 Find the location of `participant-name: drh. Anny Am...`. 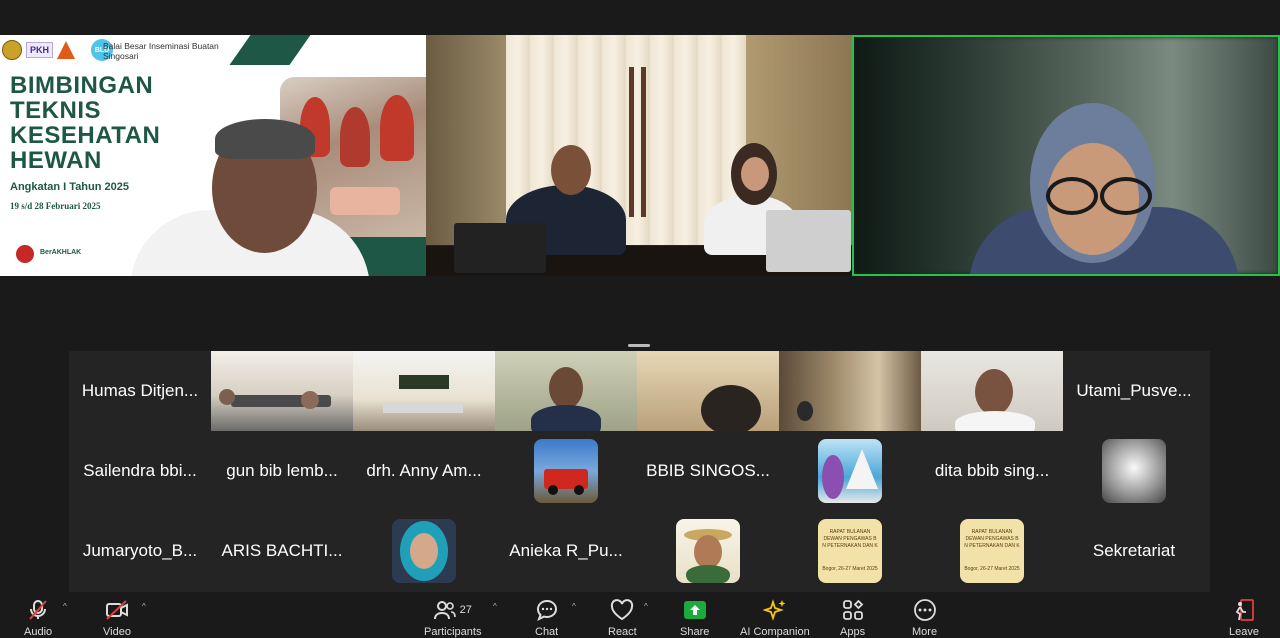

participant-name: drh. Anny Am... is located at coordinates (424, 470).